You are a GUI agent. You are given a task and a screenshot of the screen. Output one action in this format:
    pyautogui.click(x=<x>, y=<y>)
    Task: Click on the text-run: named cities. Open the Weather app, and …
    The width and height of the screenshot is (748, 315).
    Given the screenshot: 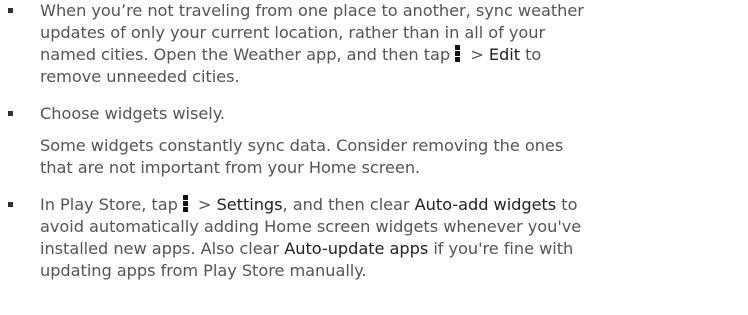 What is the action you would take?
    pyautogui.click(x=245, y=54)
    